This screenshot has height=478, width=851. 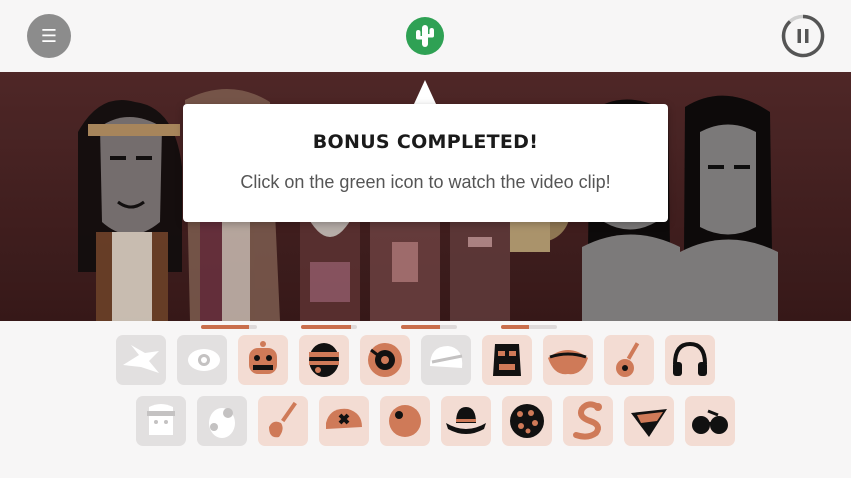 I want to click on sound-slot-guitar, so click(x=629, y=360).